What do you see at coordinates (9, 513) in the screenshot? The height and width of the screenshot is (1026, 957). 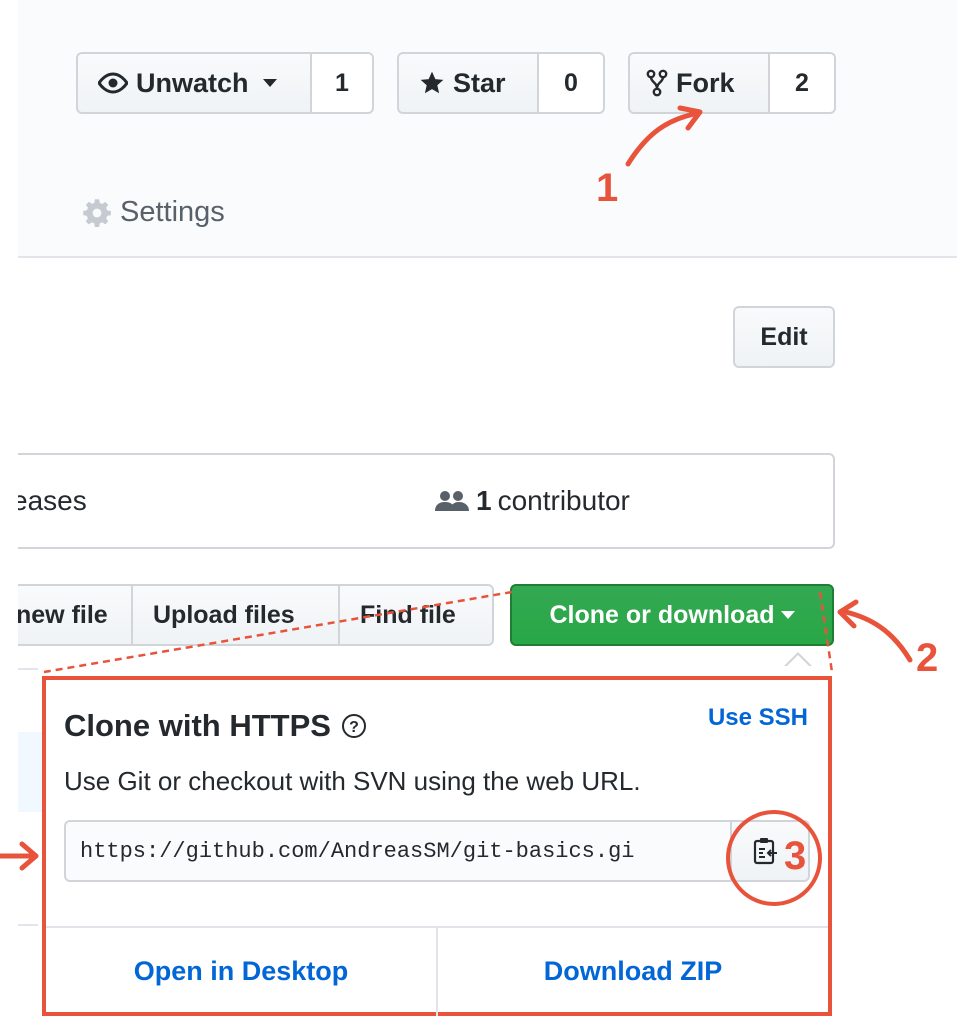 I see `left-edge` at bounding box center [9, 513].